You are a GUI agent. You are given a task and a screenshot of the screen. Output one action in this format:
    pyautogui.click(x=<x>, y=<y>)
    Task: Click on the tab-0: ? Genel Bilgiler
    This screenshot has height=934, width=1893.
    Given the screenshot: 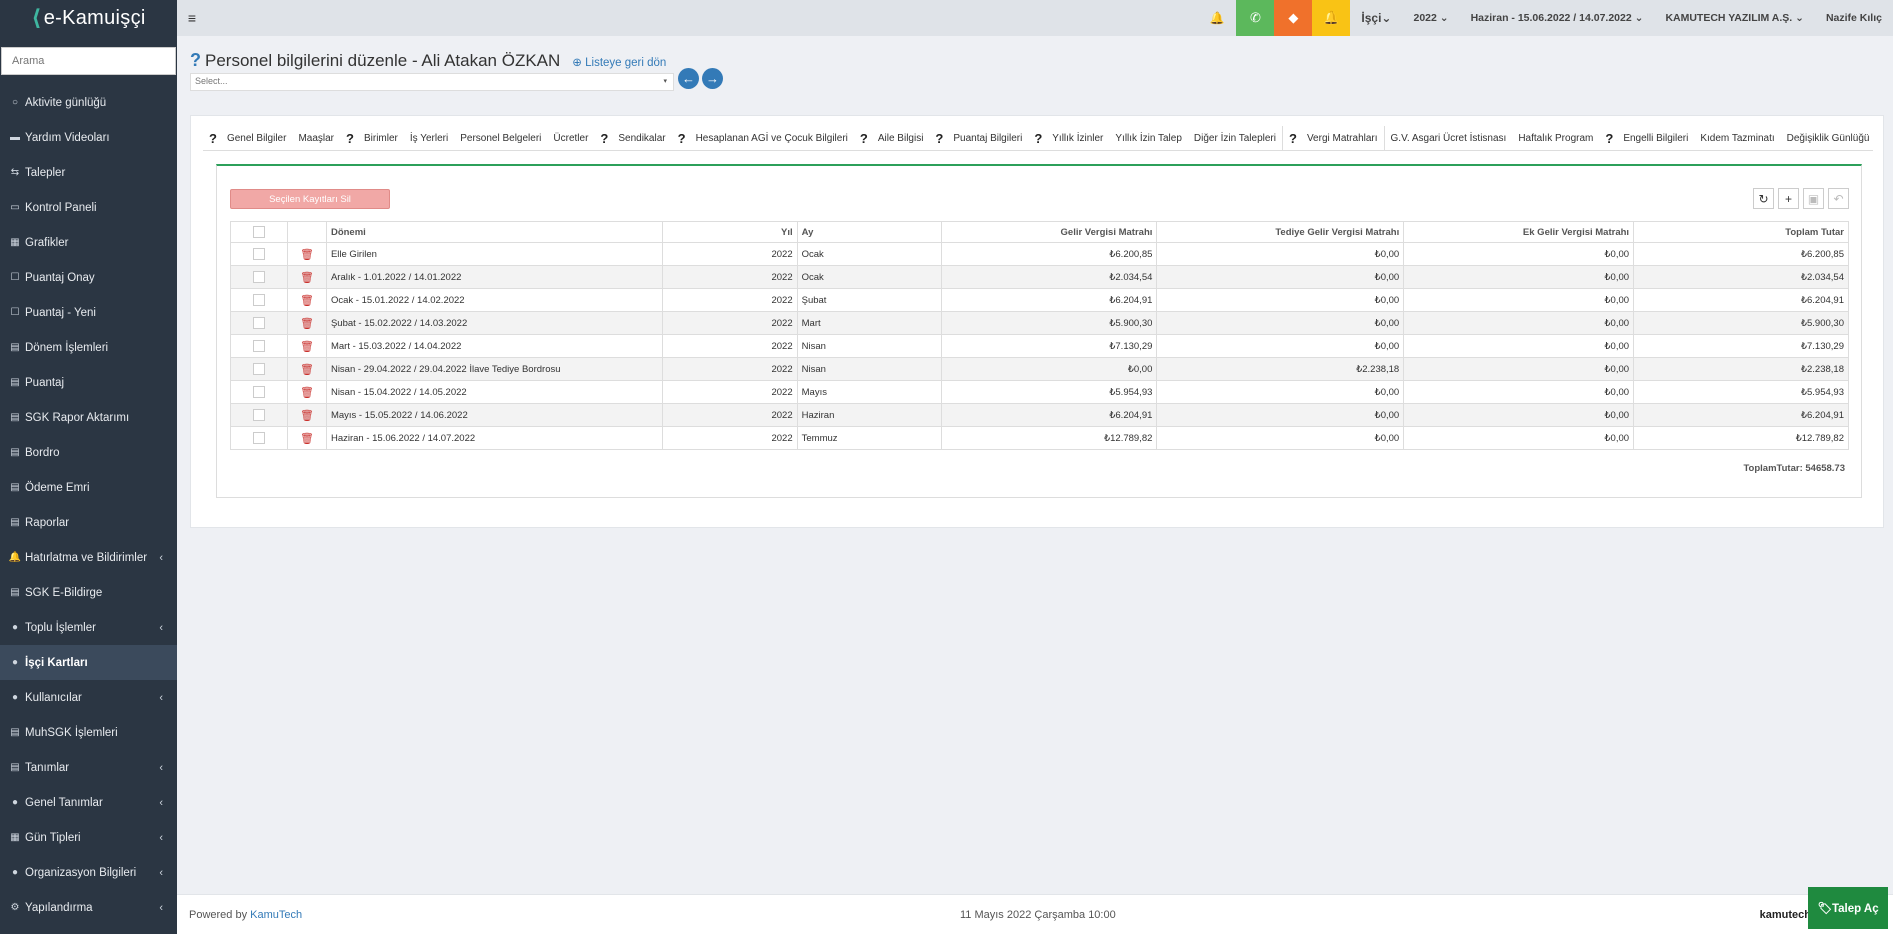 What is the action you would take?
    pyautogui.click(x=247, y=138)
    